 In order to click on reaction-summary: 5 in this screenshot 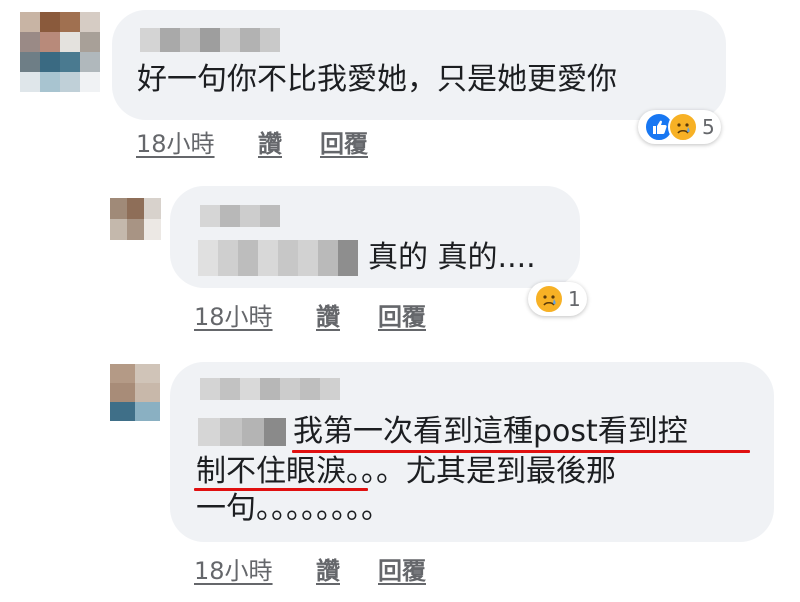, I will do `click(679, 127)`.